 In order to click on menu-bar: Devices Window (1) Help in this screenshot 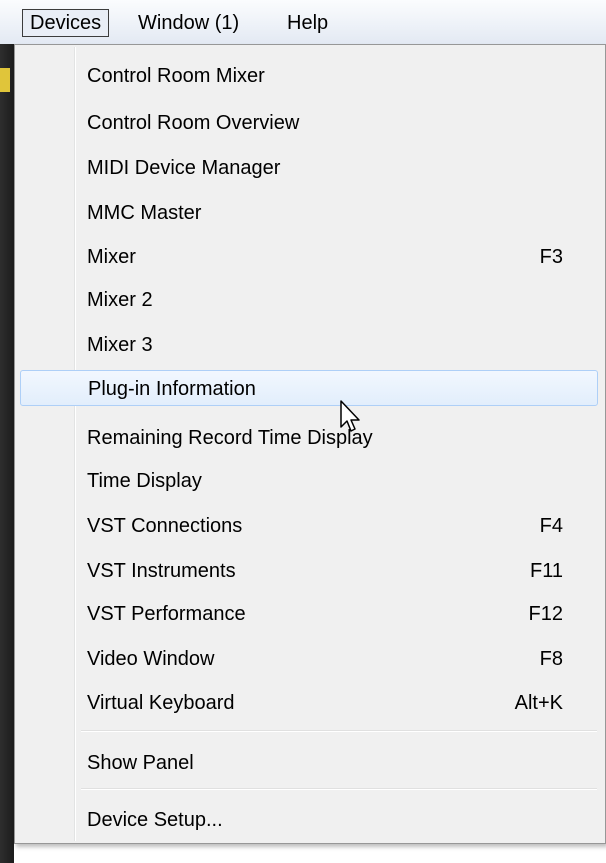, I will do `click(303, 22)`.